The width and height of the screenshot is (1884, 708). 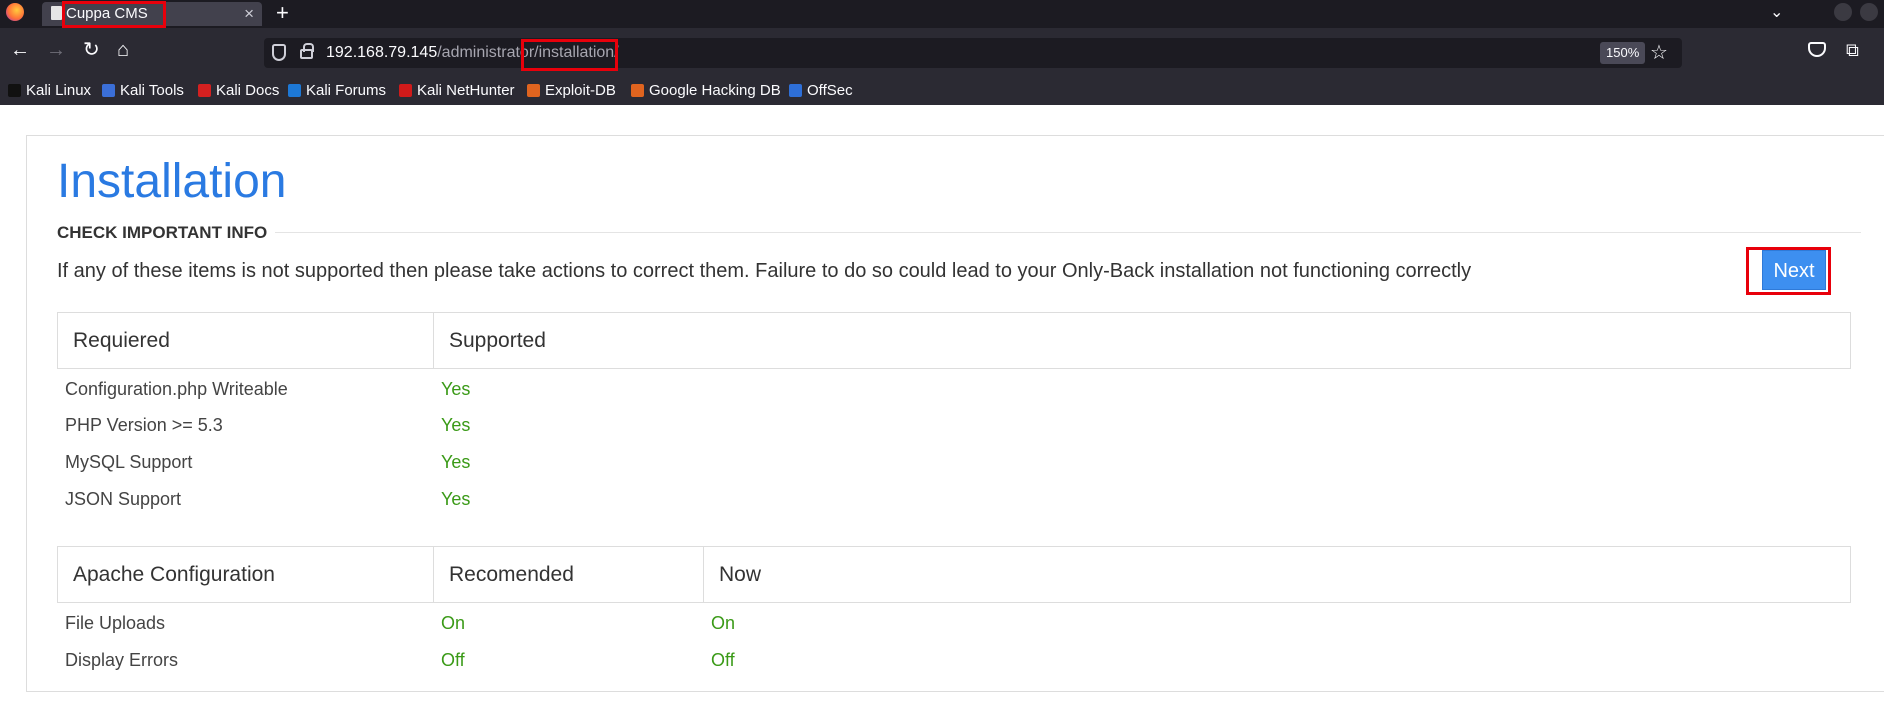 What do you see at coordinates (56, 50) in the screenshot?
I see `forward-arrow-icon: →` at bounding box center [56, 50].